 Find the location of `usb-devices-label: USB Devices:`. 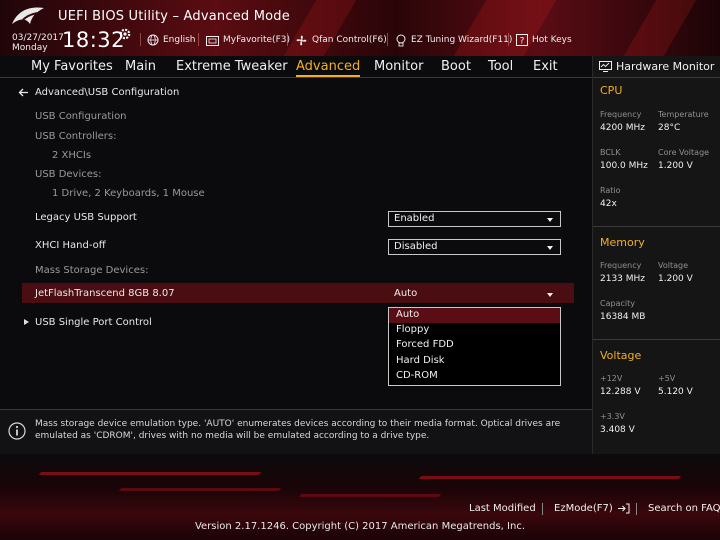

usb-devices-label: USB Devices: is located at coordinates (68, 174).